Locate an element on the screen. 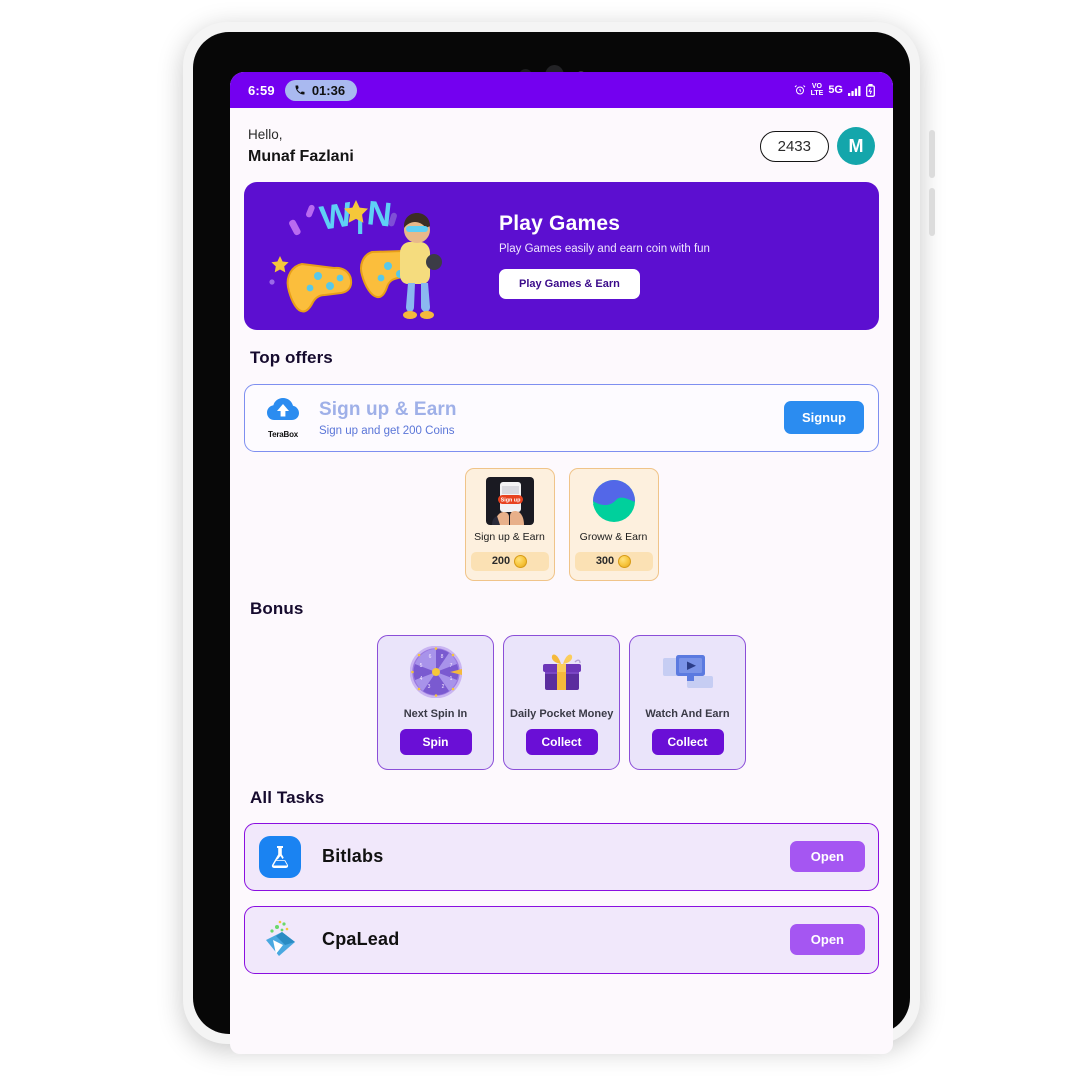 The height and width of the screenshot is (1080, 1080). play-games-earn-button: Play Games & Earn is located at coordinates (569, 284).